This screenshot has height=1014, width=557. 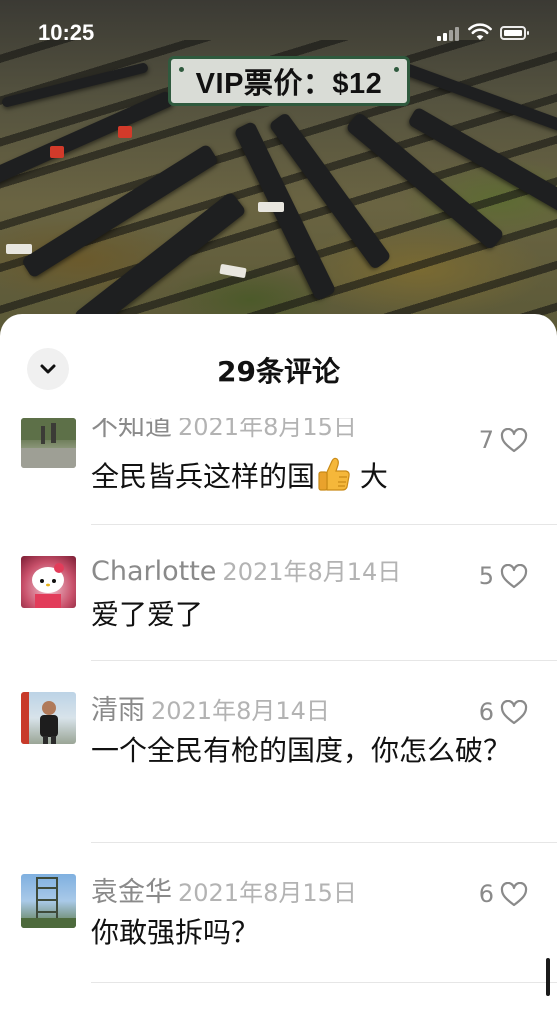 I want to click on wifi-icon, so click(x=480, y=31).